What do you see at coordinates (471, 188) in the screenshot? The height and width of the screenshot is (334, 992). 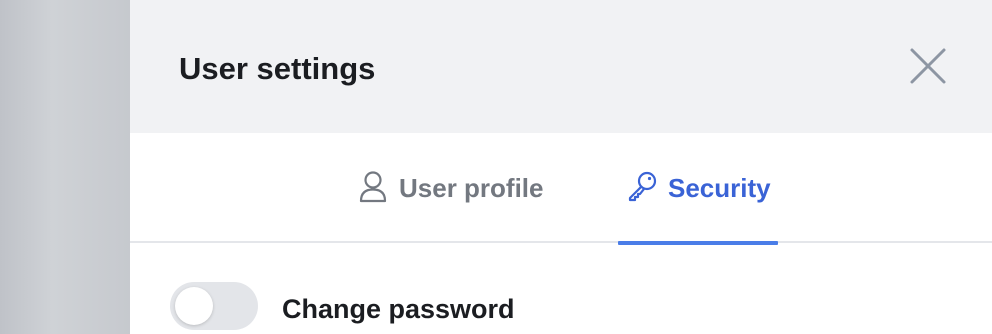 I see `tab-user-profile-label: User profile` at bounding box center [471, 188].